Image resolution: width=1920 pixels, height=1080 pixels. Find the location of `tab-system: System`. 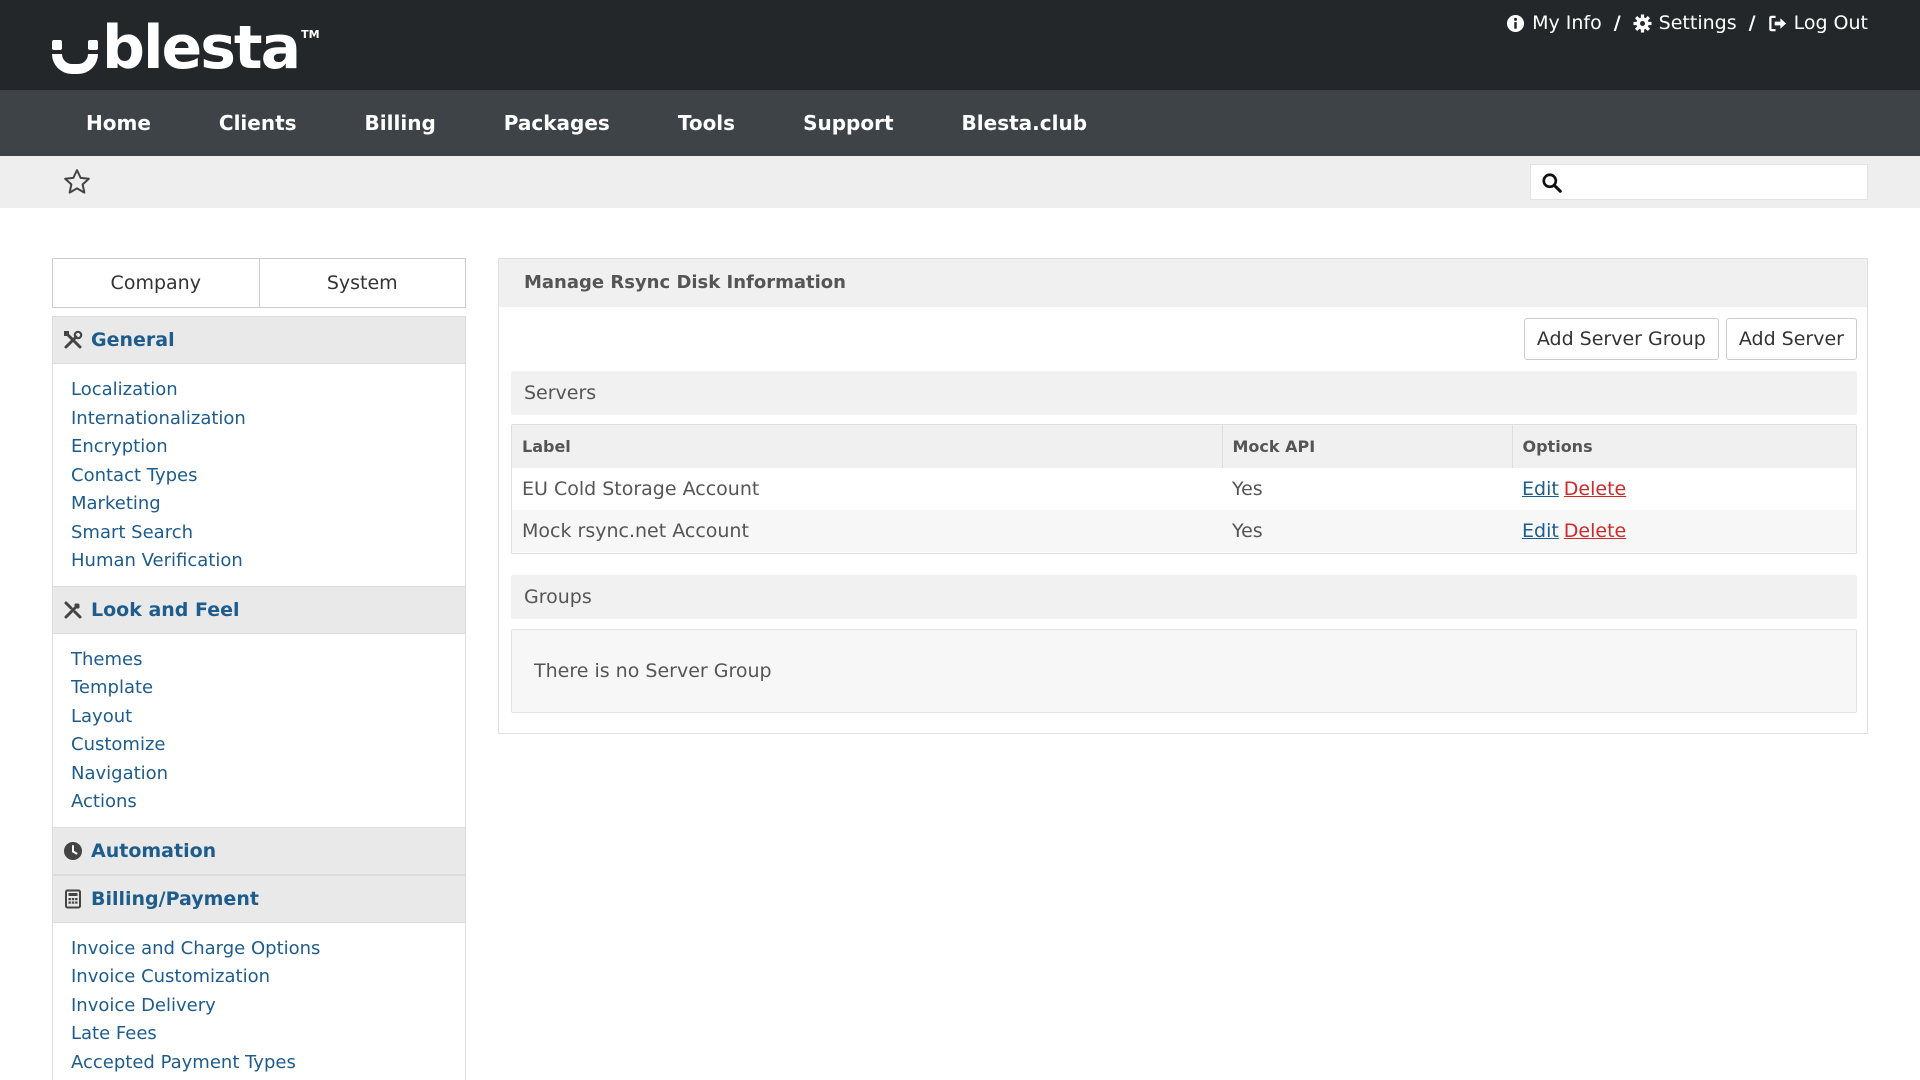

tab-system: System is located at coordinates (362, 283).